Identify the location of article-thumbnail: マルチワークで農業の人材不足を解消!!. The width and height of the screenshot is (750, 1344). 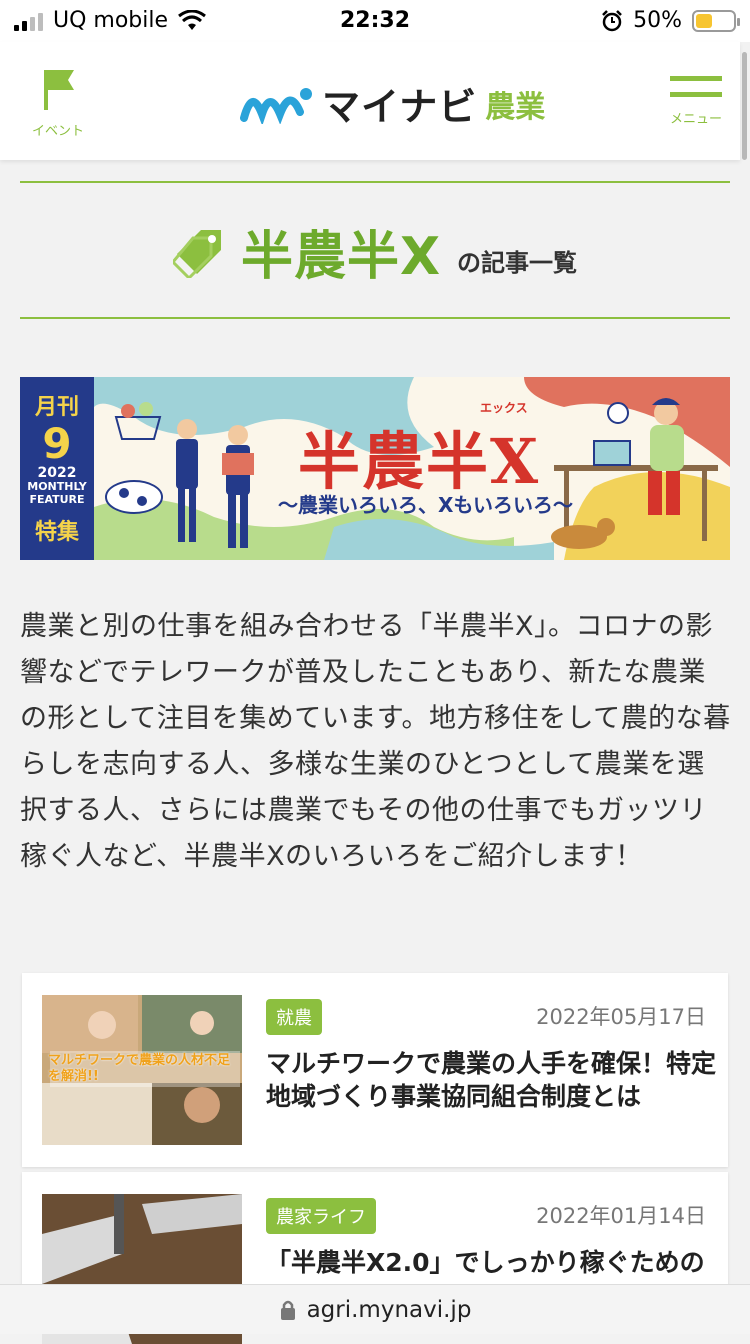
(142, 1070).